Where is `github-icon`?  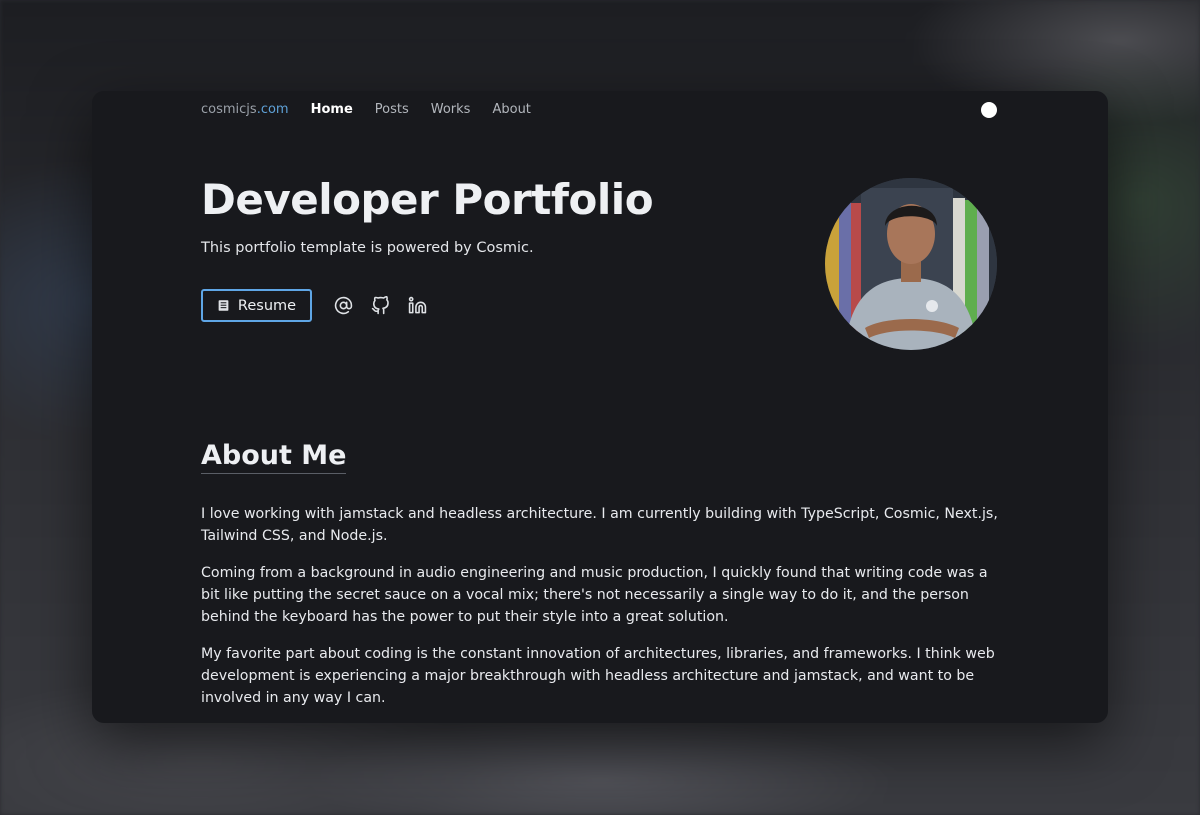 github-icon is located at coordinates (380, 305).